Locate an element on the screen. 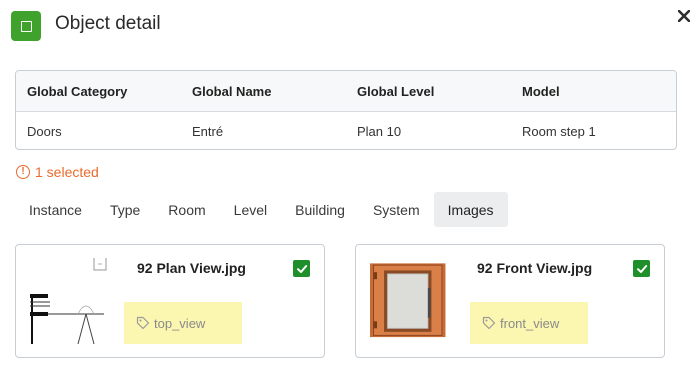  image-filename: 92 Plan View.jpg is located at coordinates (191, 268).